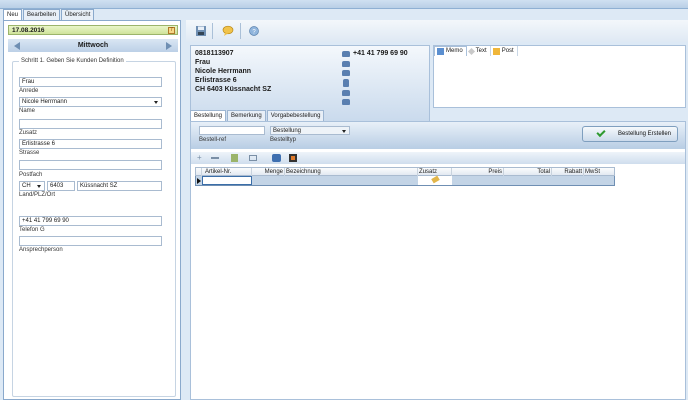 This screenshot has width=688, height=400. I want to click on date-field: 17.08.2016 7, so click(93, 30).